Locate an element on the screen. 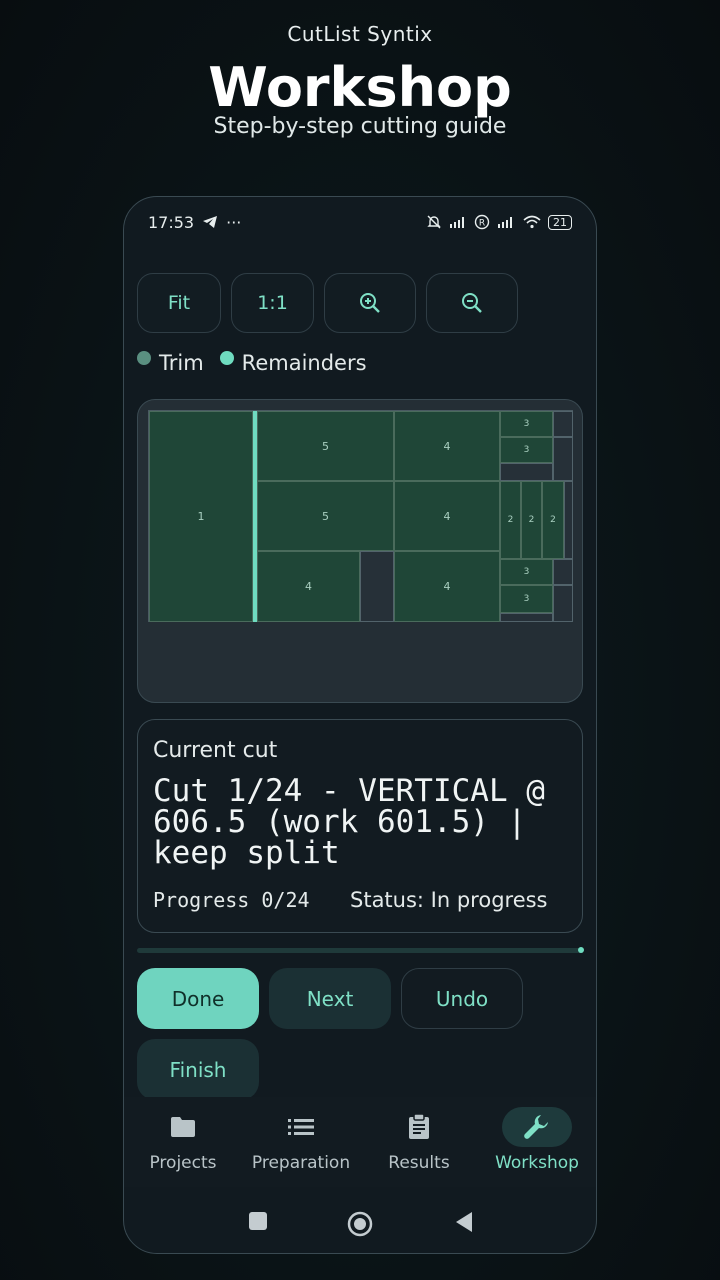  zoom-in-icon is located at coordinates (370, 303).